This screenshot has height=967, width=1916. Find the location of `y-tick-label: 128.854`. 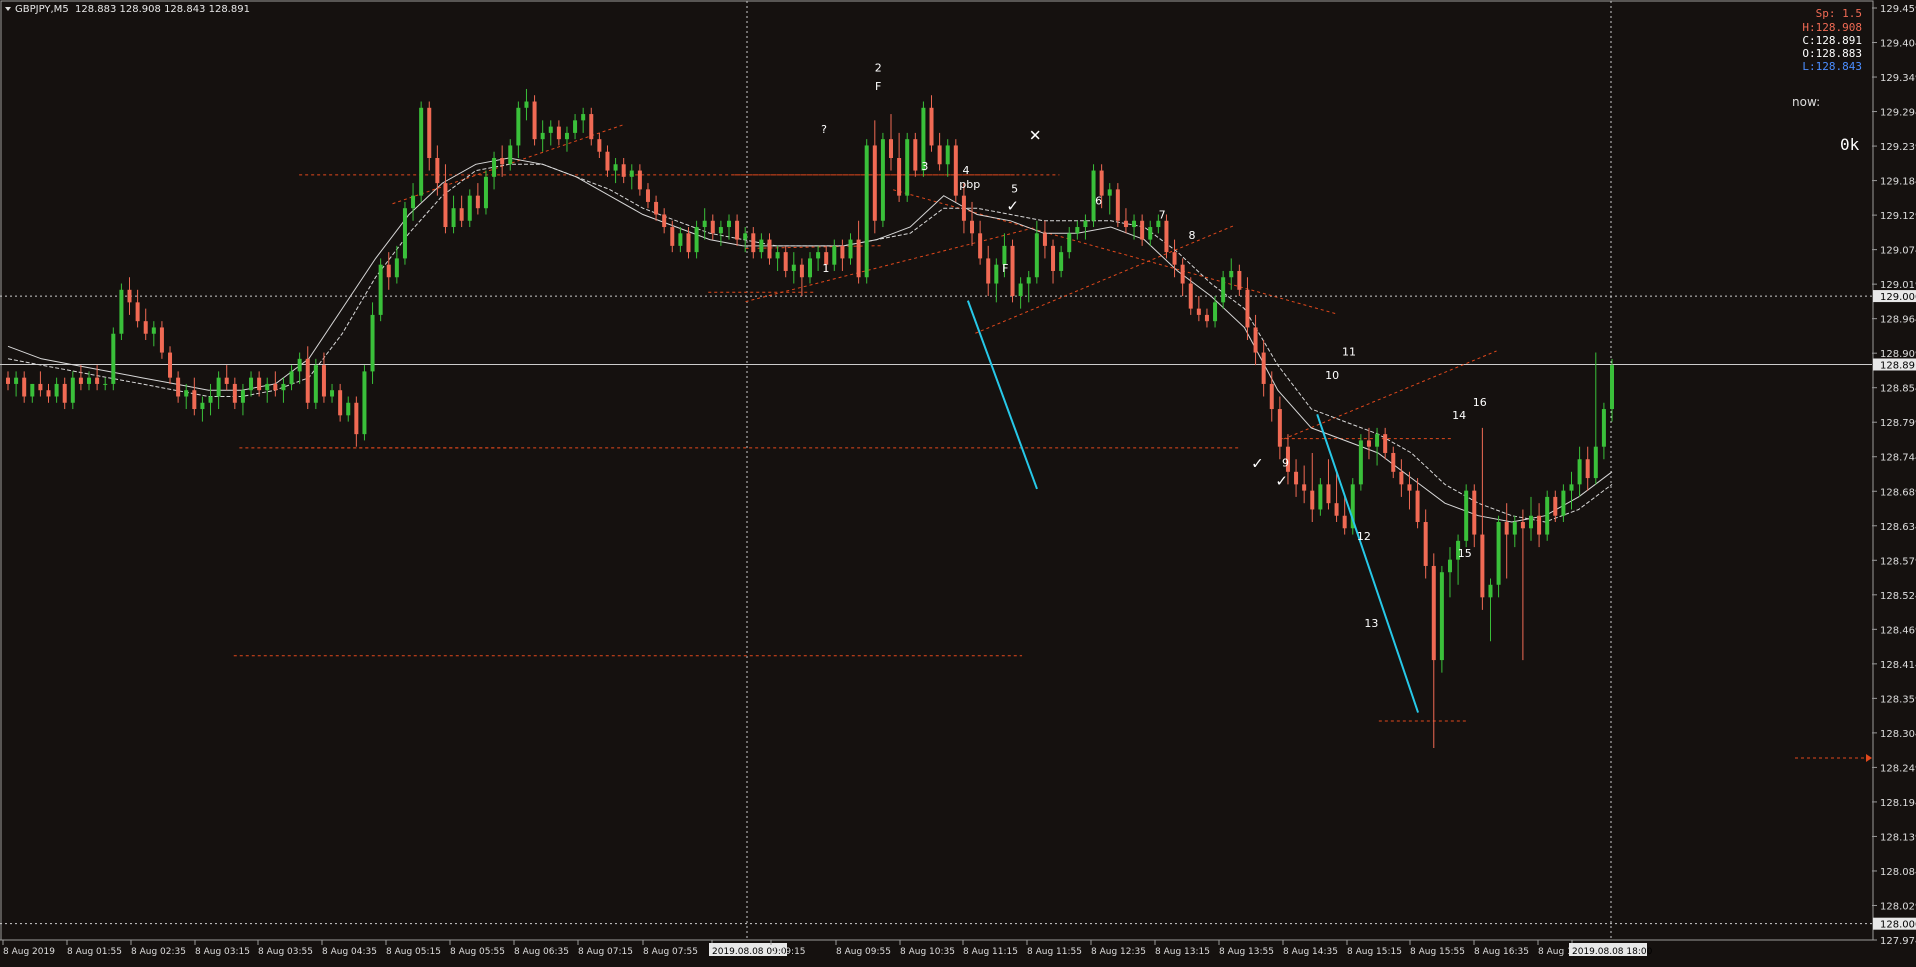

y-tick-label: 128.854 is located at coordinates (1898, 389).